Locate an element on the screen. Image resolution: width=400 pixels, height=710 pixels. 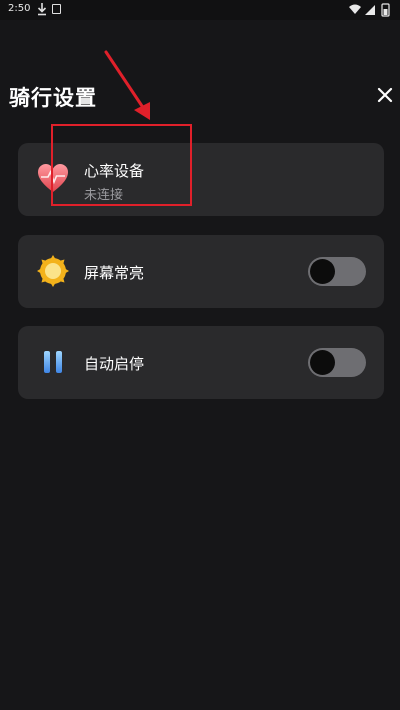
sun-icon is located at coordinates (53, 271).